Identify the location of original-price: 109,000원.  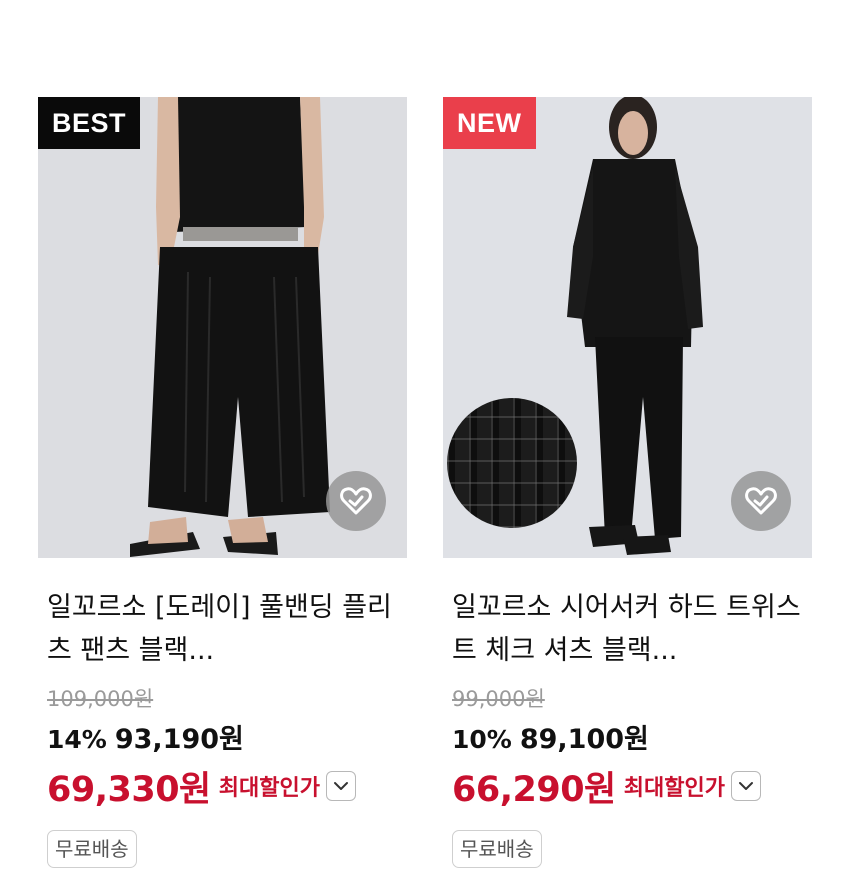
(100, 699).